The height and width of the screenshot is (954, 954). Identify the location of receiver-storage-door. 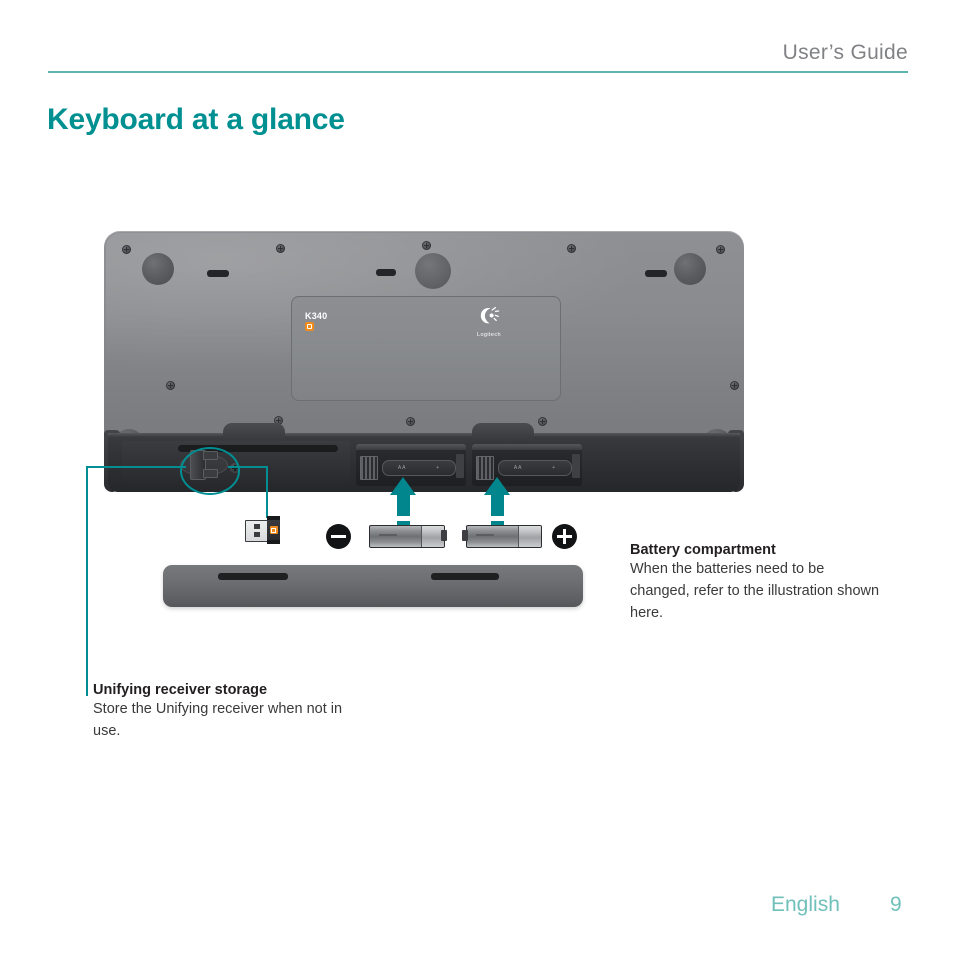
(236, 464).